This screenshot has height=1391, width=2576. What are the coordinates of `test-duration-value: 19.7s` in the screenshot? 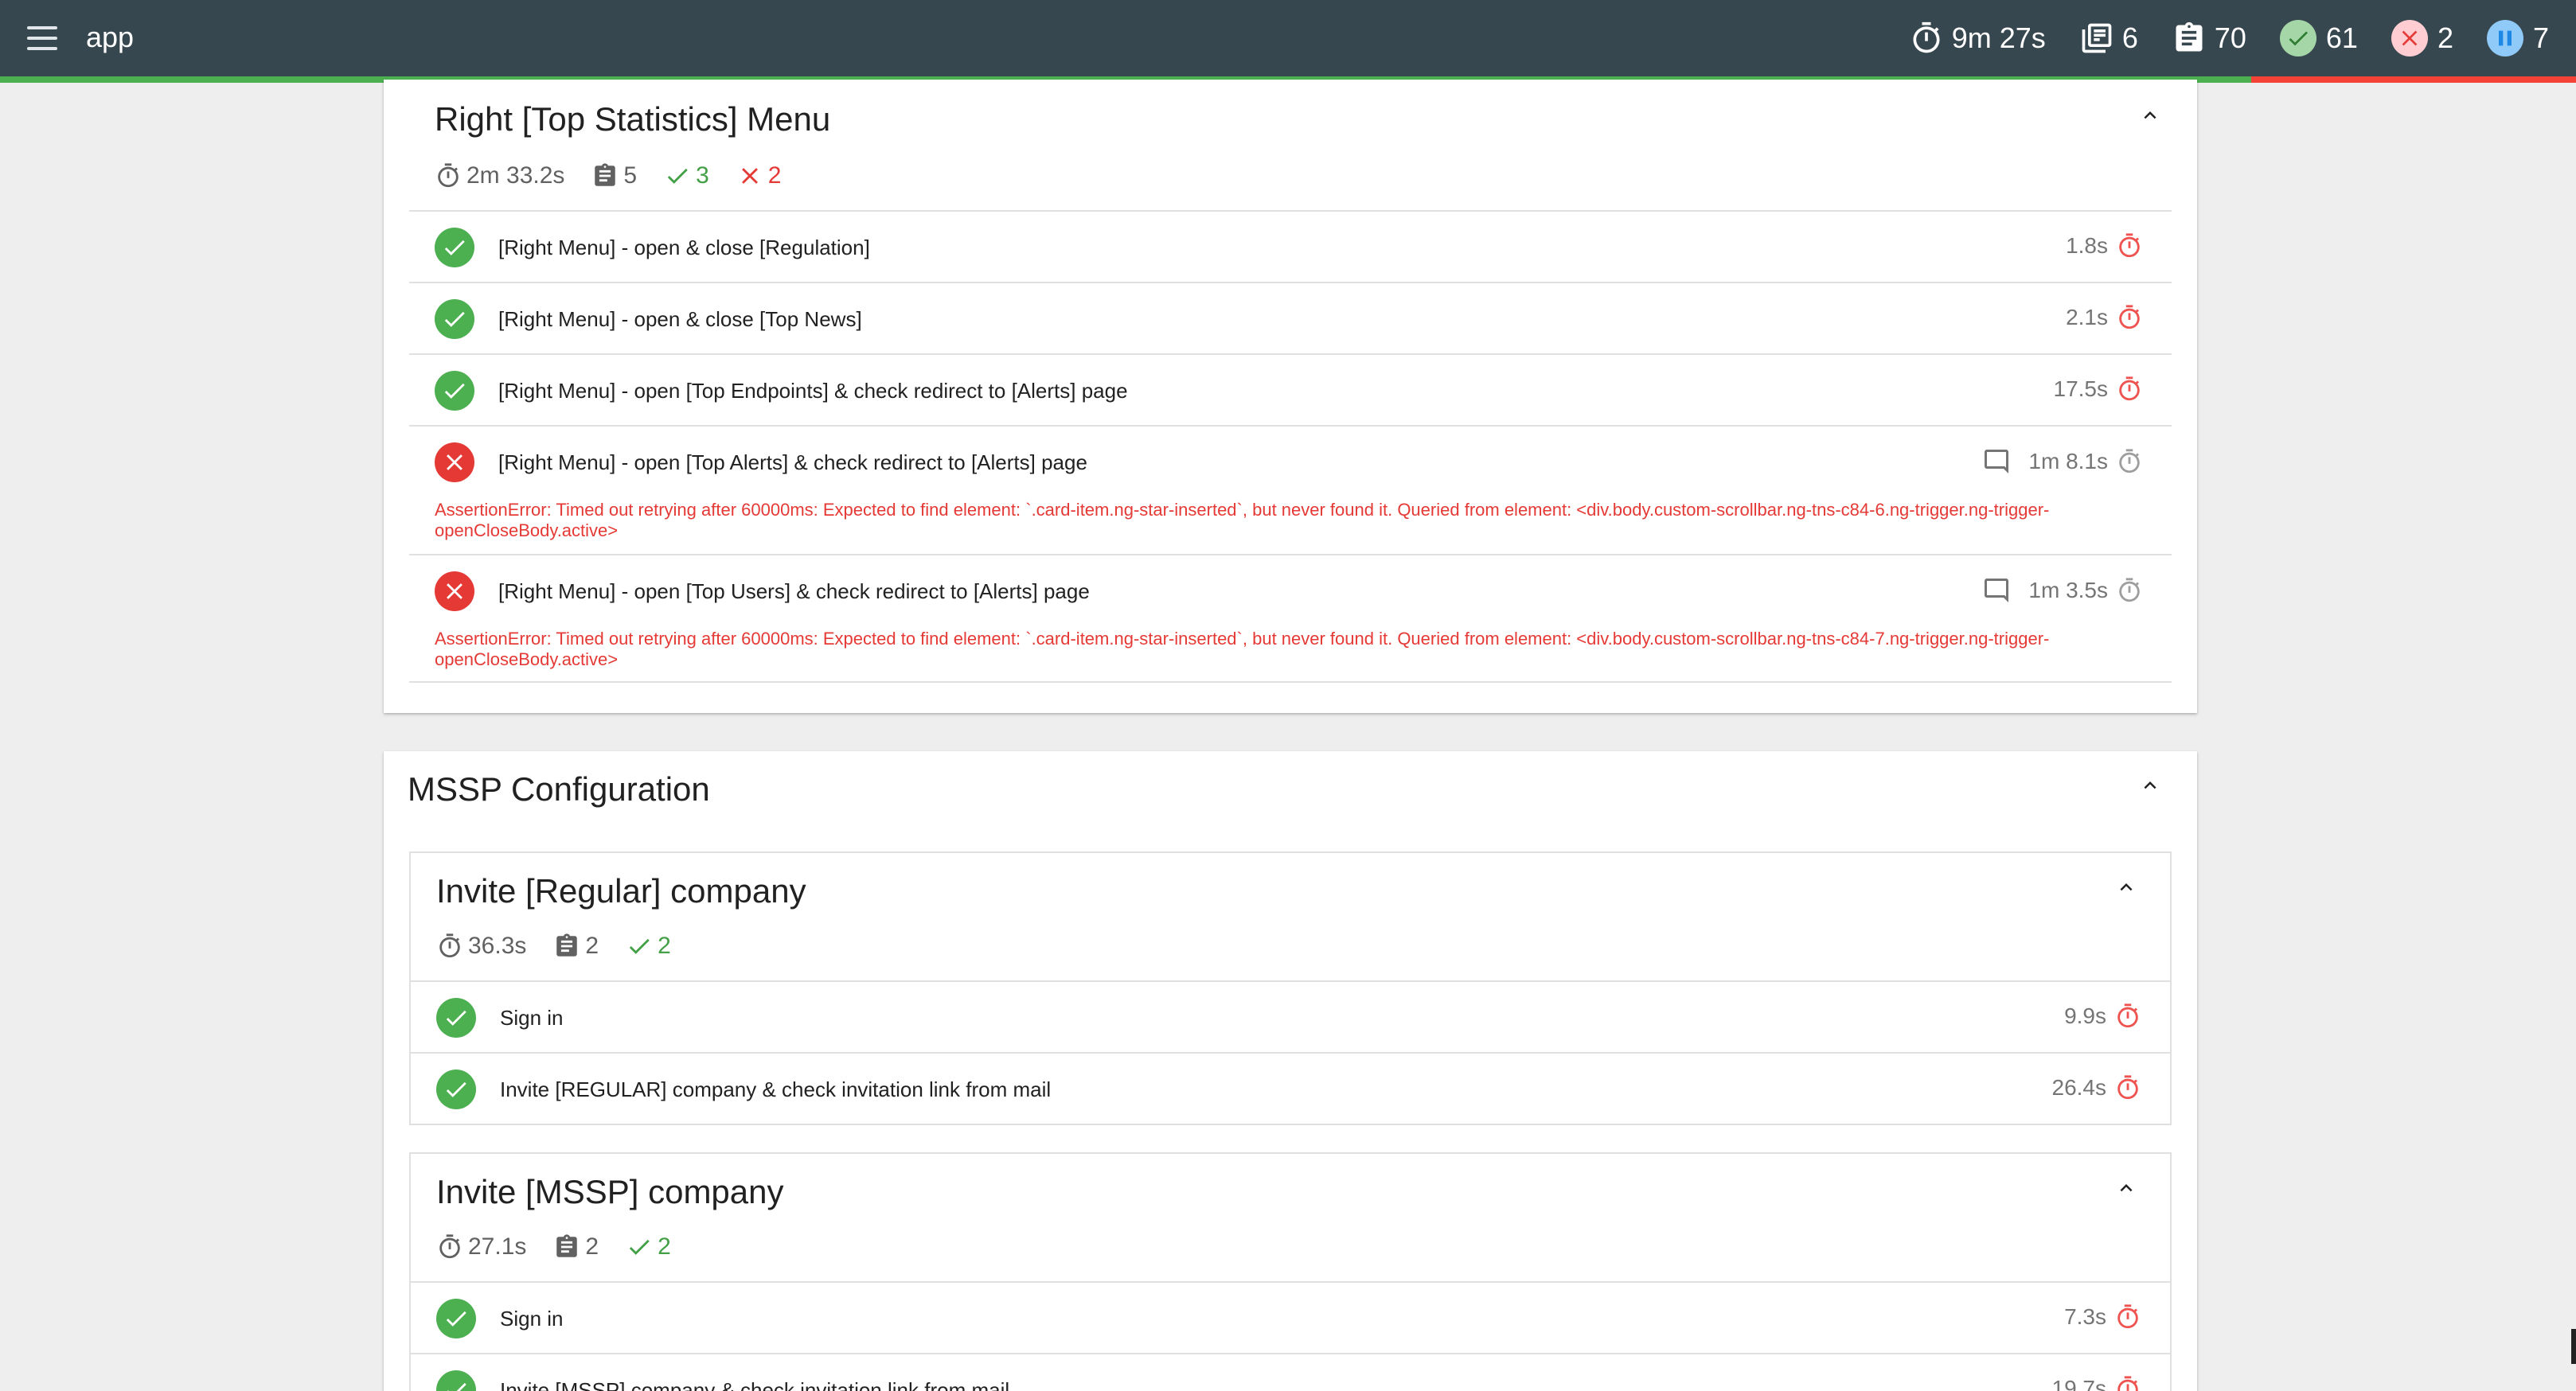 It's located at (2079, 1383).